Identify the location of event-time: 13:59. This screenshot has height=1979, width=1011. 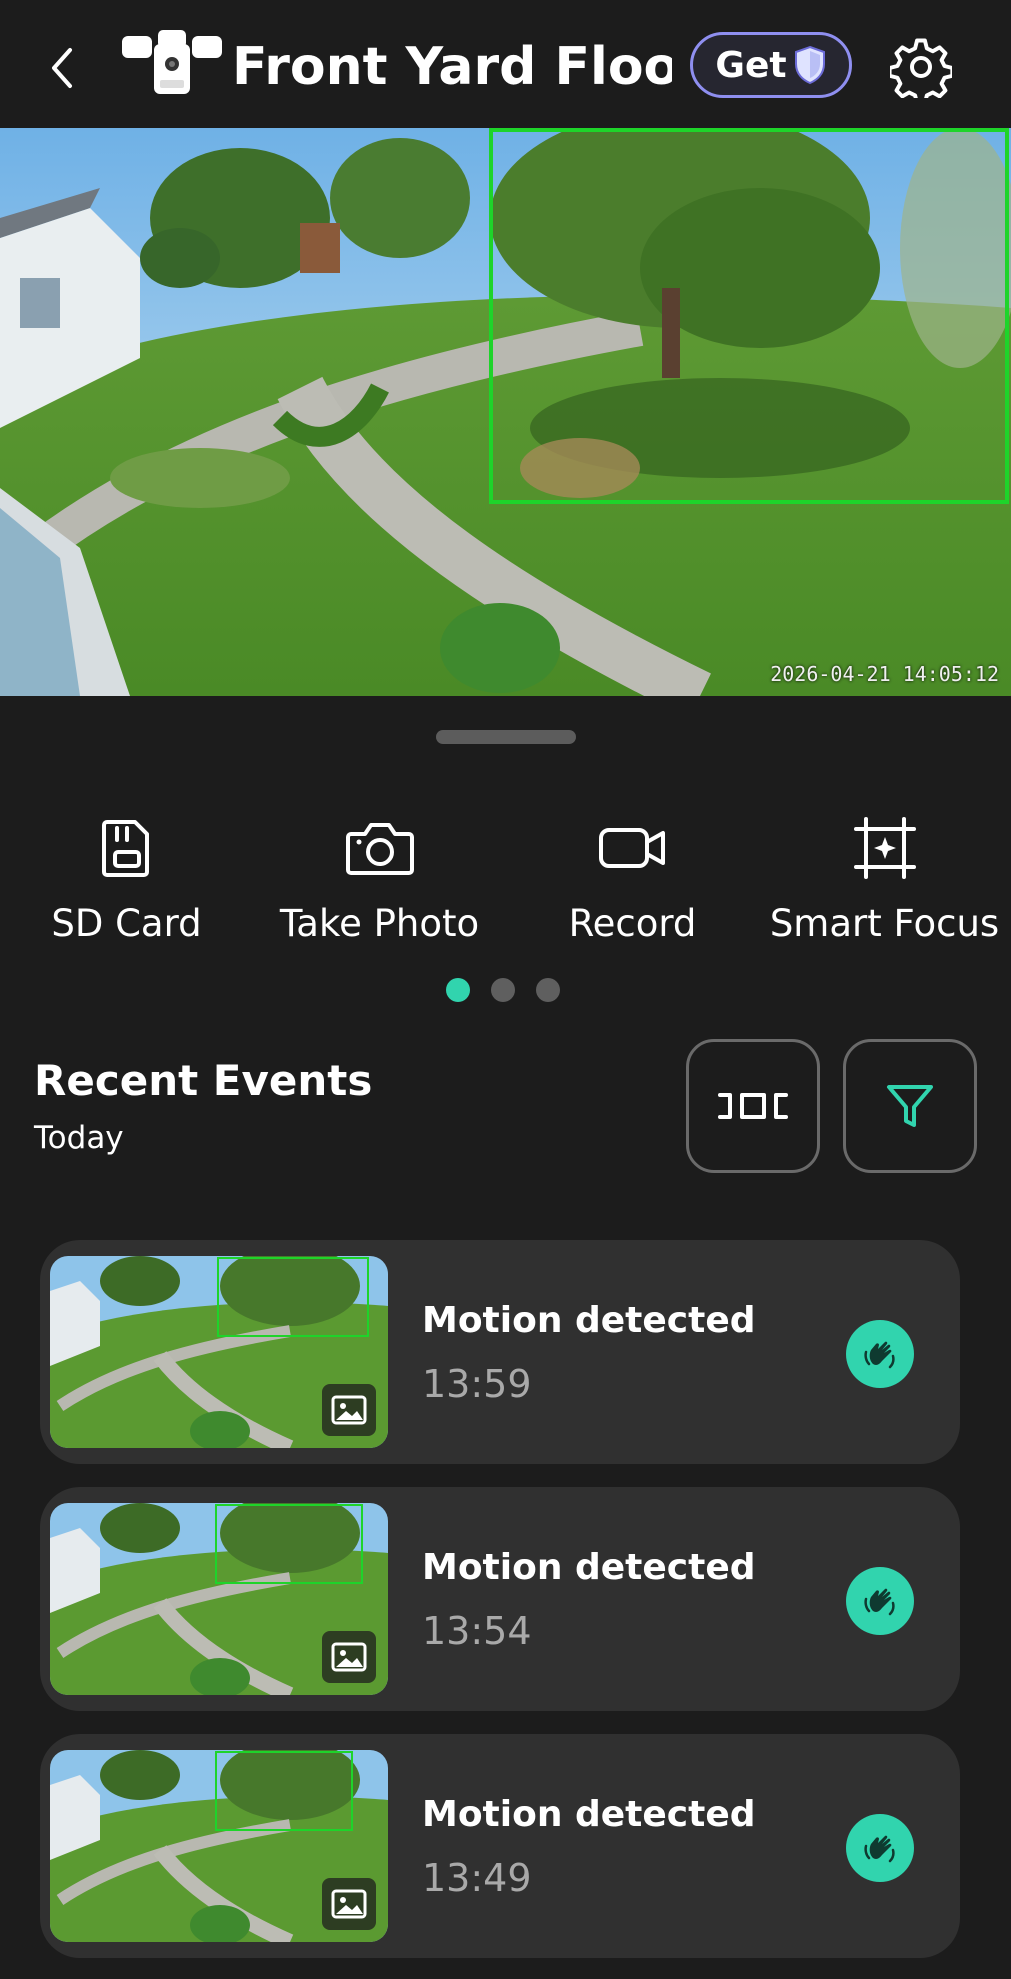
(477, 1384).